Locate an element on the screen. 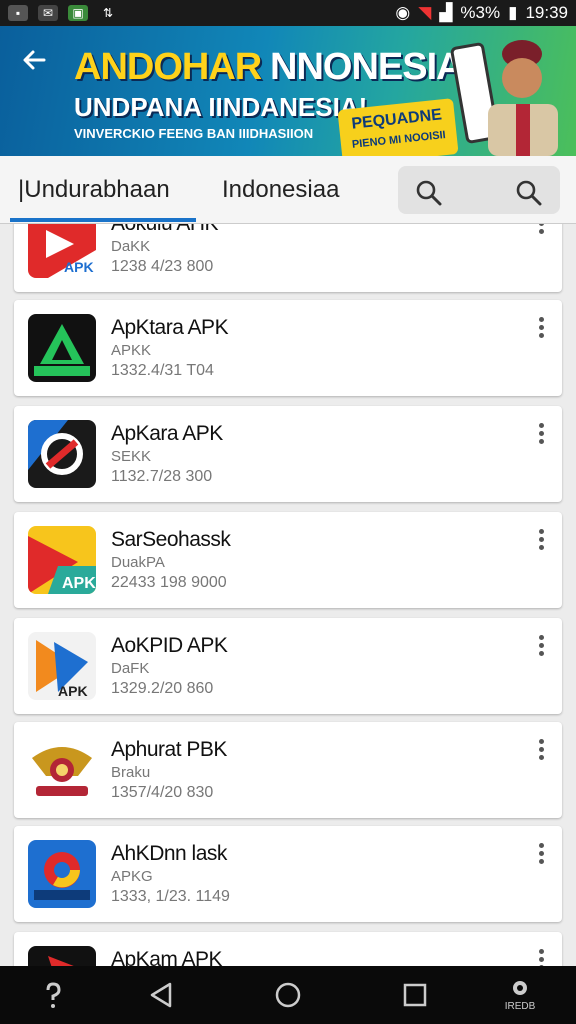 The height and width of the screenshot is (1024, 576). app-type: APKG is located at coordinates (132, 876).